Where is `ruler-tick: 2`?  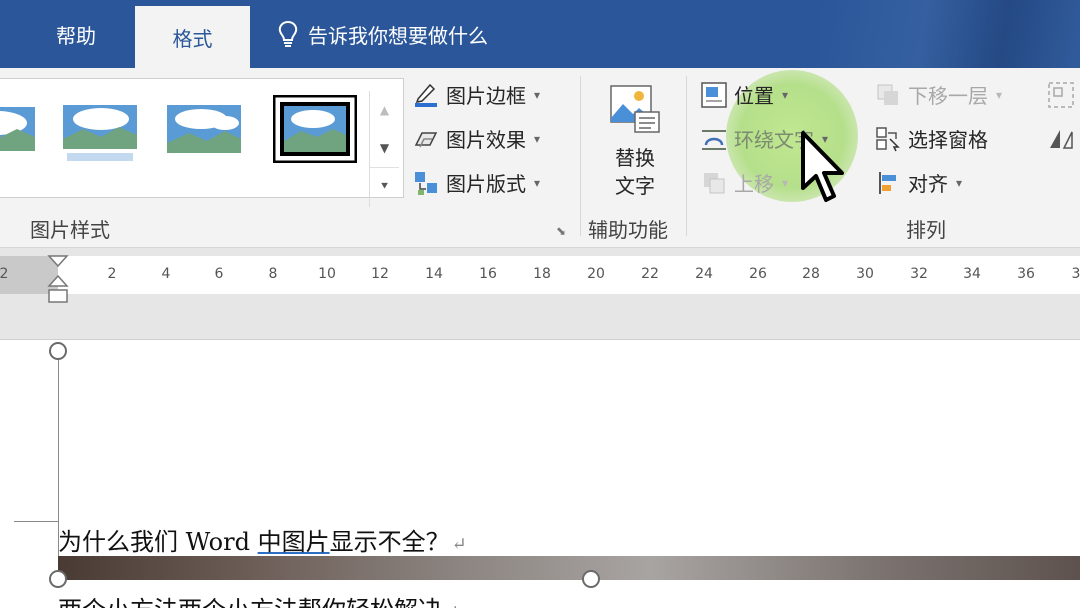 ruler-tick: 2 is located at coordinates (112, 274).